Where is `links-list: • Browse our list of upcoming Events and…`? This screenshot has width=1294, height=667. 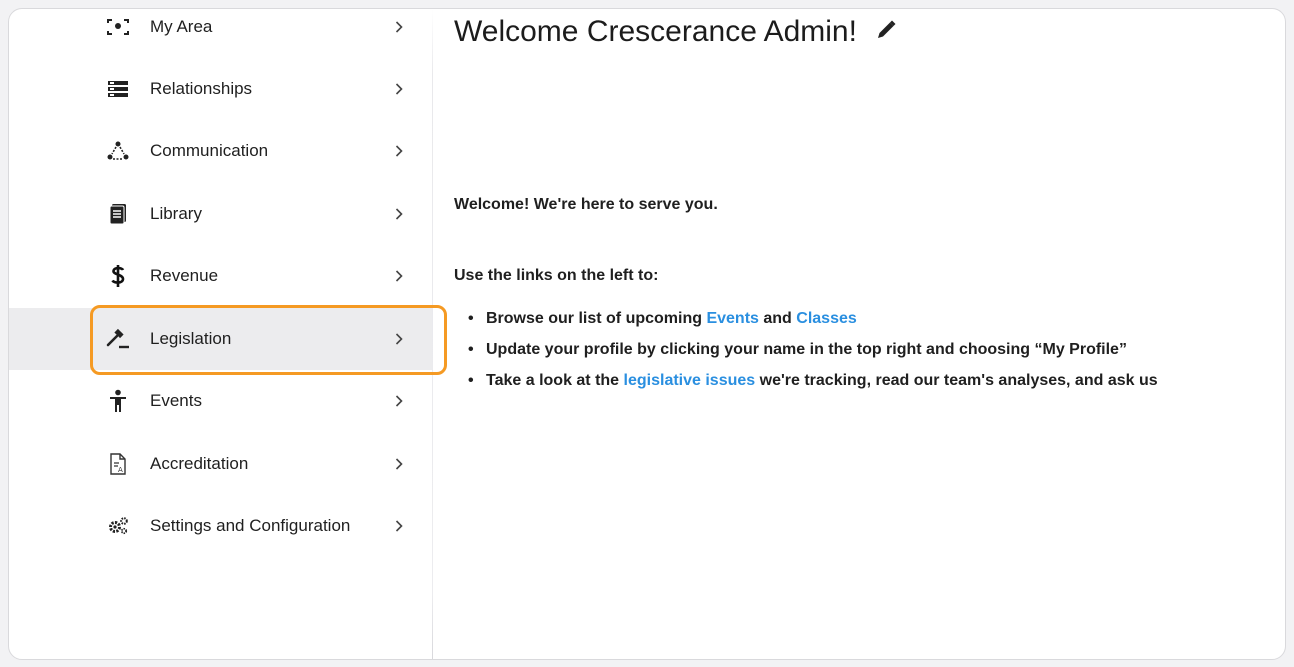
links-list: • Browse our list of upcoming Events and… is located at coordinates (813, 349).